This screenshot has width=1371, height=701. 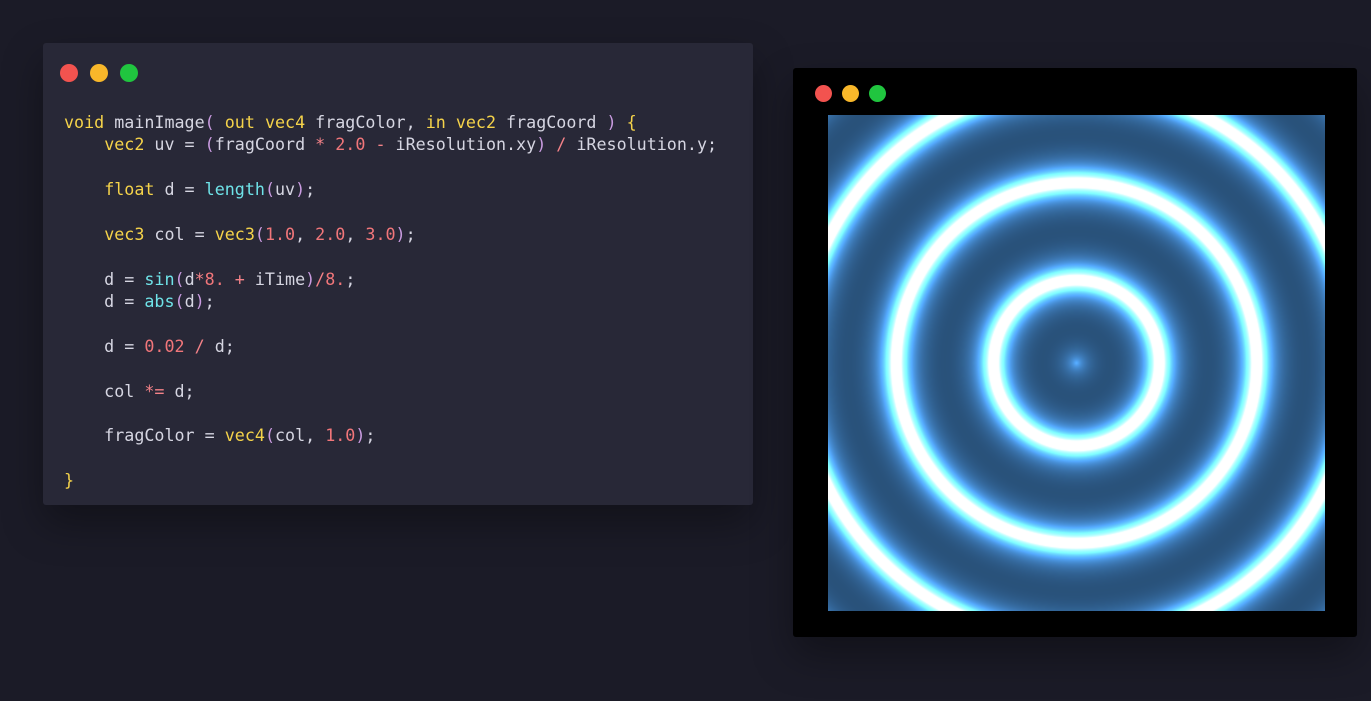 I want to click on preview-window-traffic-lights, so click(x=850, y=93).